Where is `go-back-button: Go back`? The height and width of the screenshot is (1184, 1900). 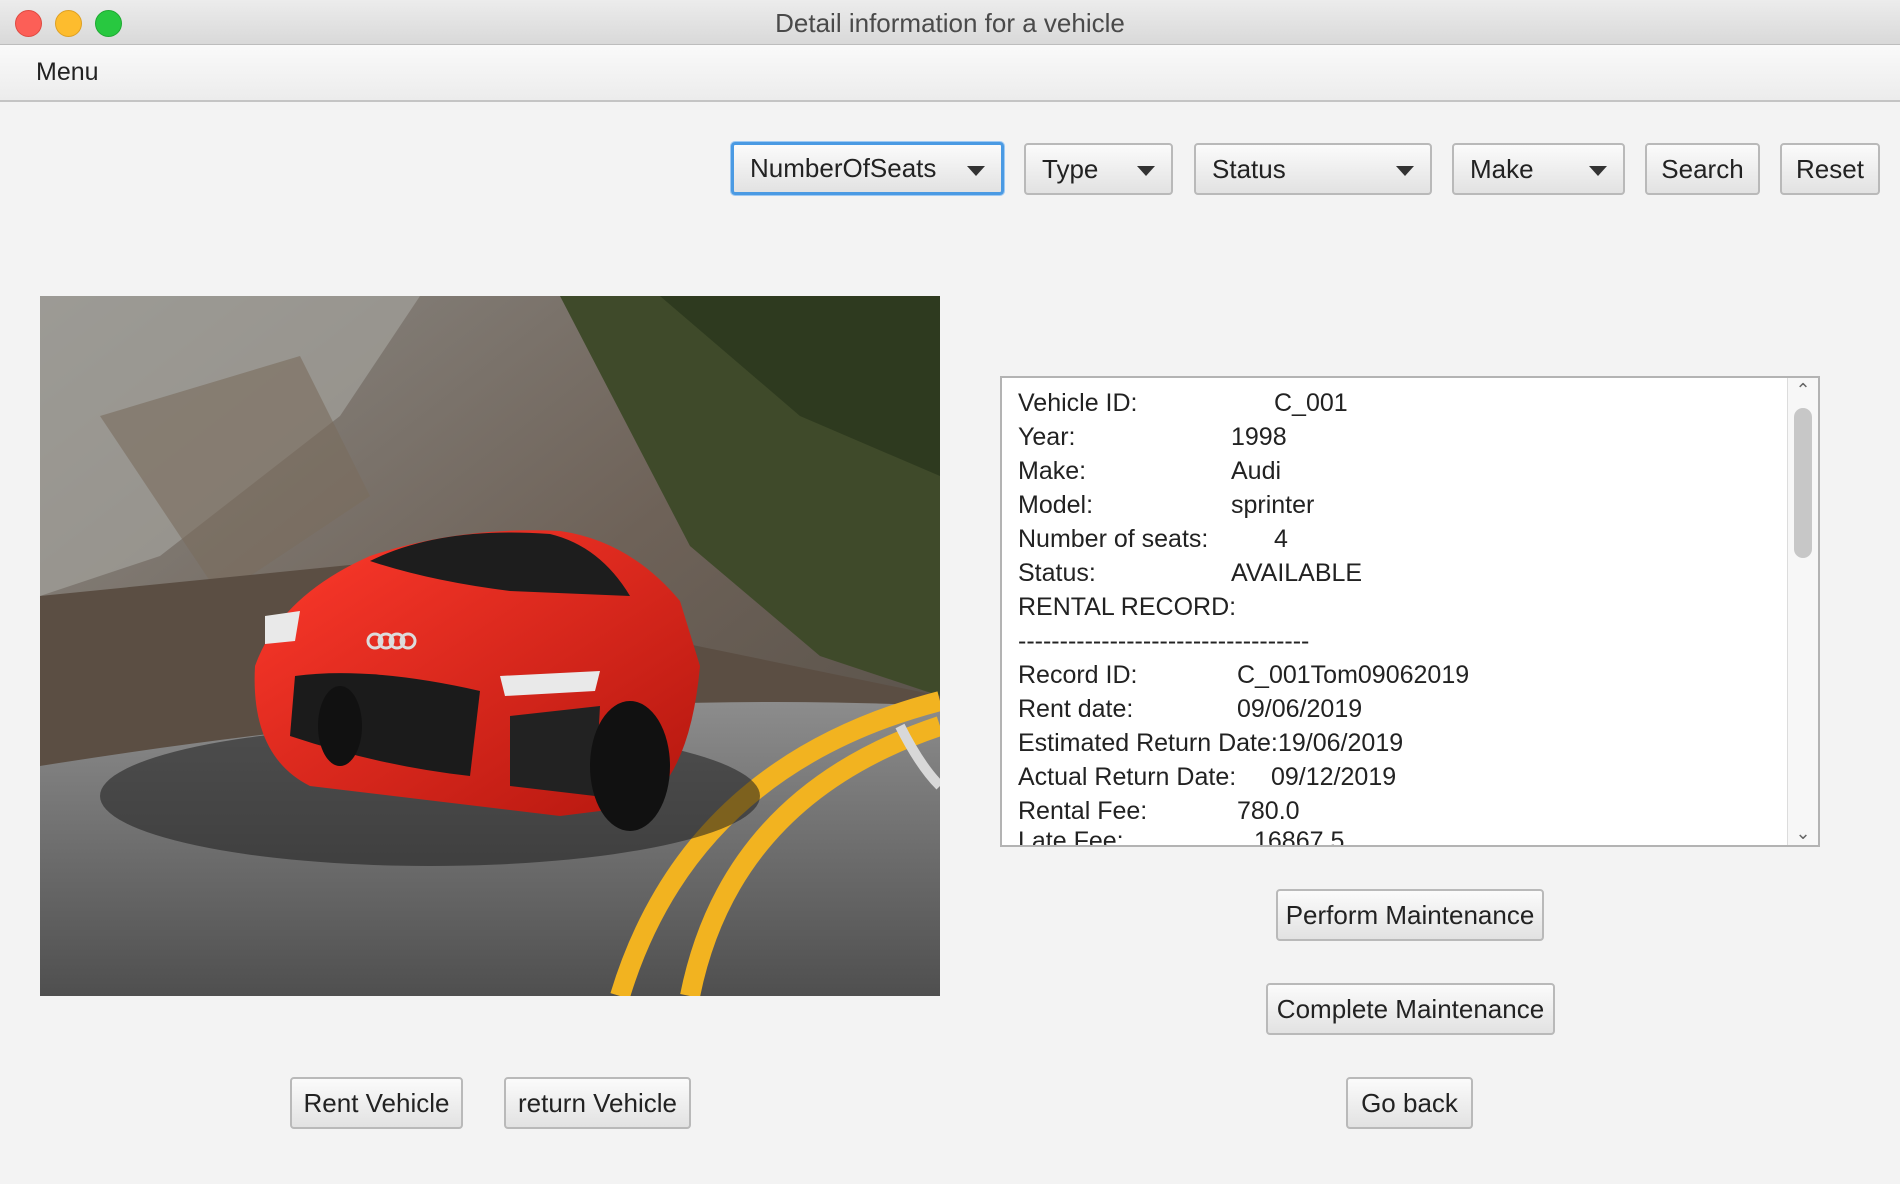
go-back-button: Go back is located at coordinates (1409, 1103).